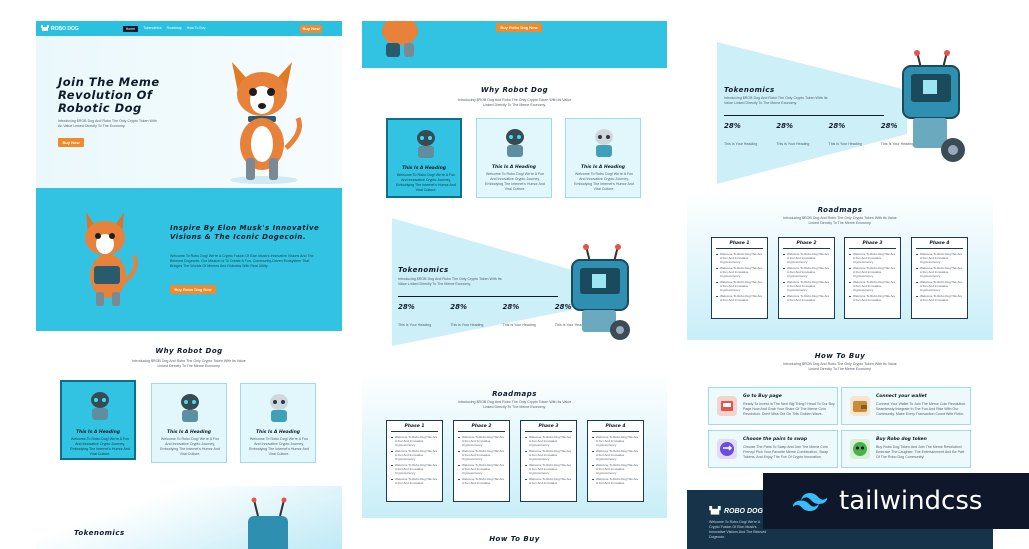 This screenshot has width=1029, height=549. Describe the element at coordinates (109, 95) in the screenshot. I see `hero-title: Join The Meme Revolution Of Robotic Dog` at that location.